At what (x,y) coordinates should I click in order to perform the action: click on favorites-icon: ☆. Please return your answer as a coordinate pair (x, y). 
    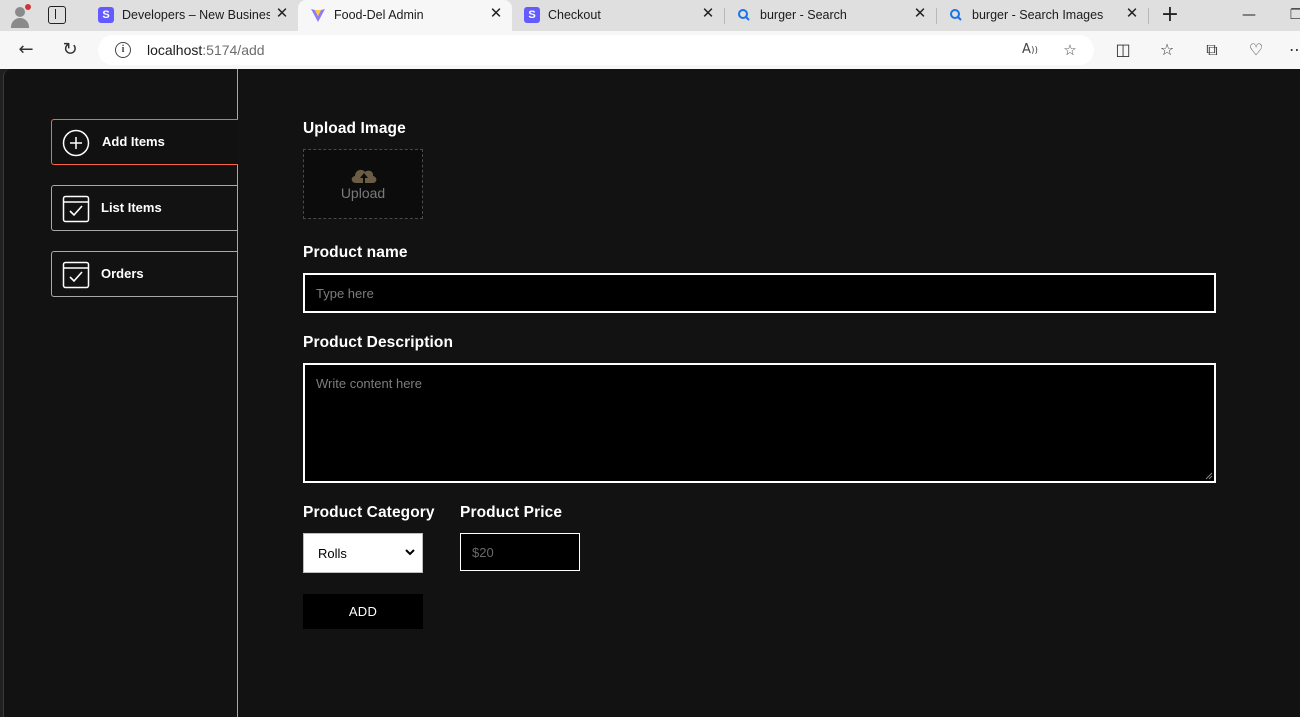
    Looking at the image, I should click on (1167, 50).